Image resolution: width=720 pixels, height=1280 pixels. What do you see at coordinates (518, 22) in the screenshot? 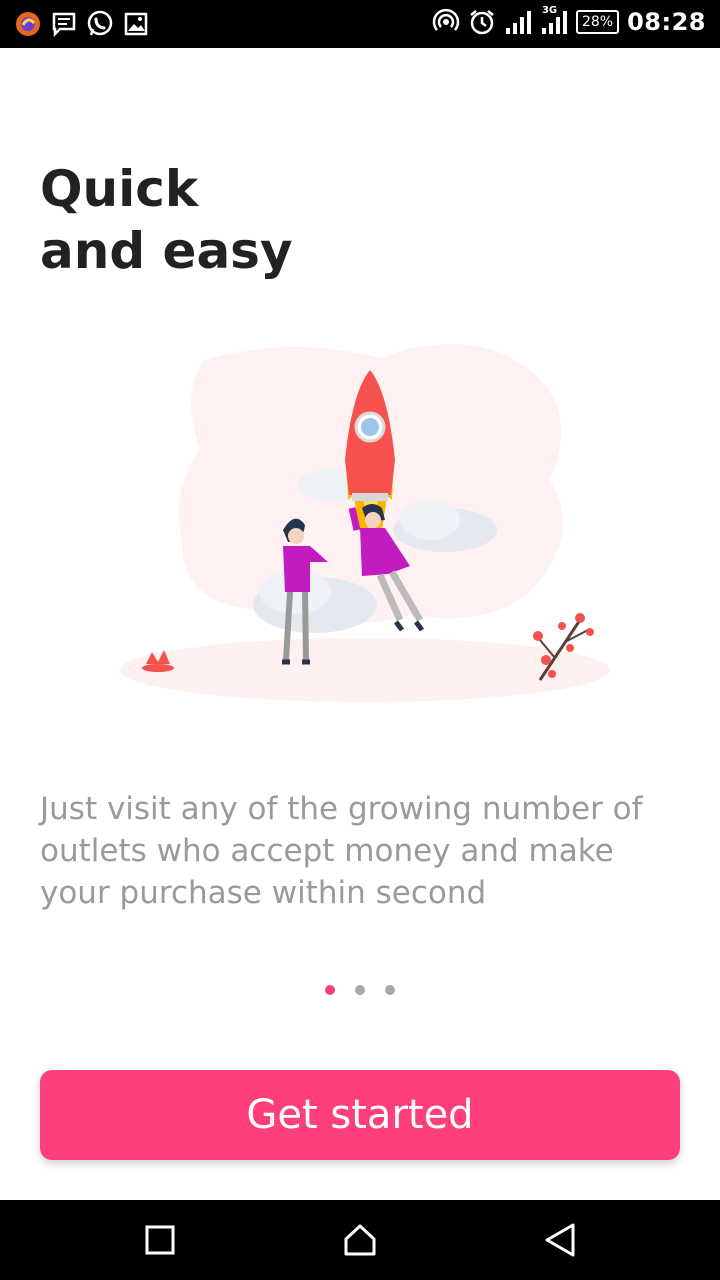
I see `signal-icon` at bounding box center [518, 22].